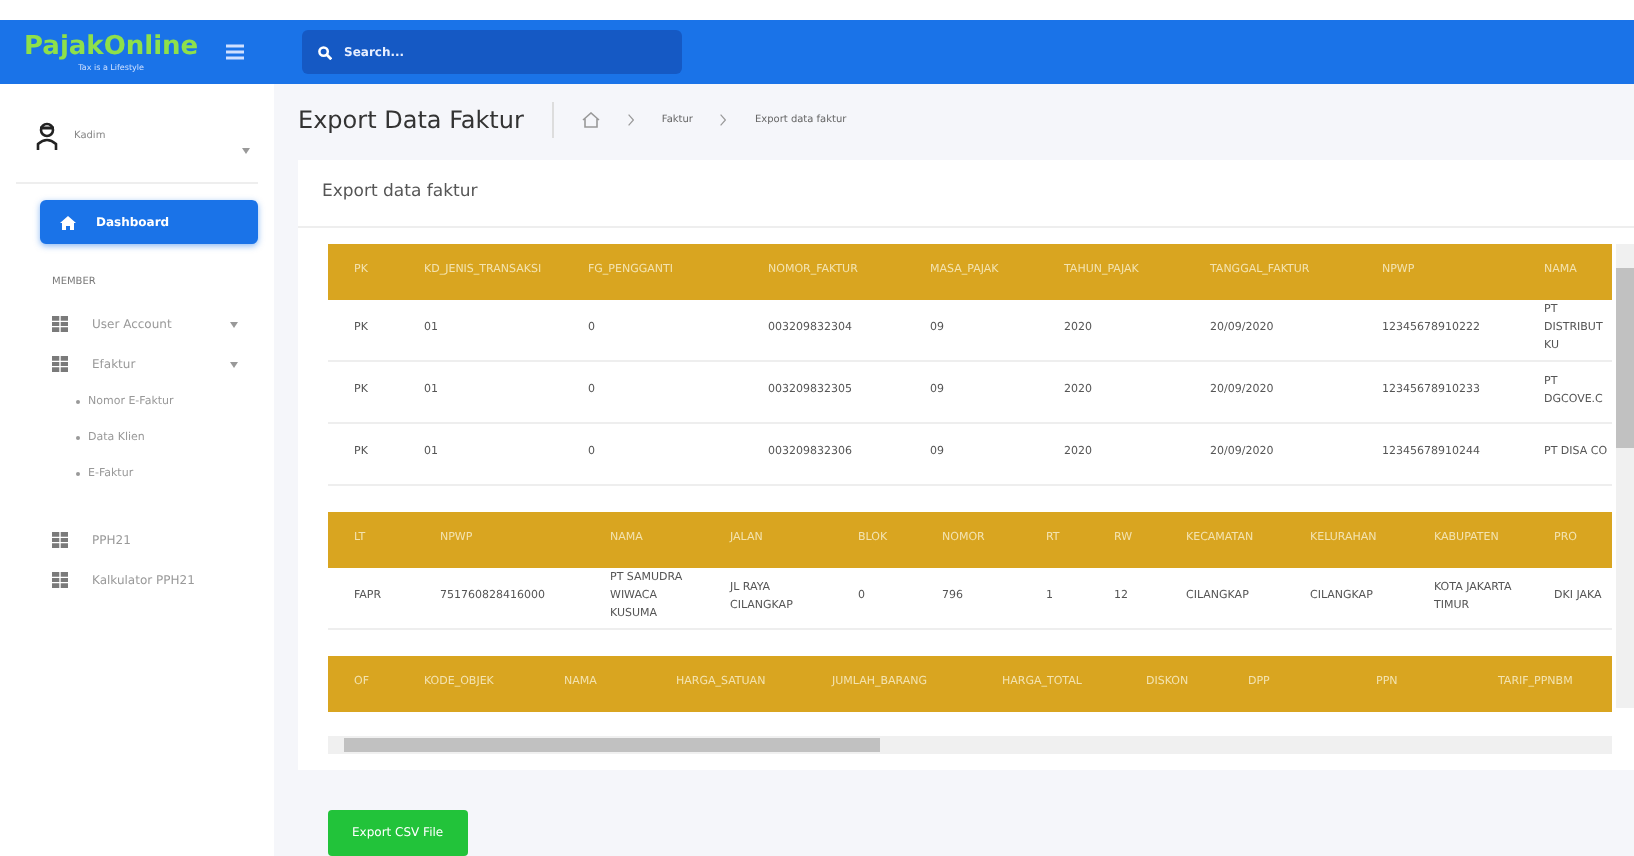 The height and width of the screenshot is (856, 1634). What do you see at coordinates (235, 52) in the screenshot?
I see `menu-icon` at bounding box center [235, 52].